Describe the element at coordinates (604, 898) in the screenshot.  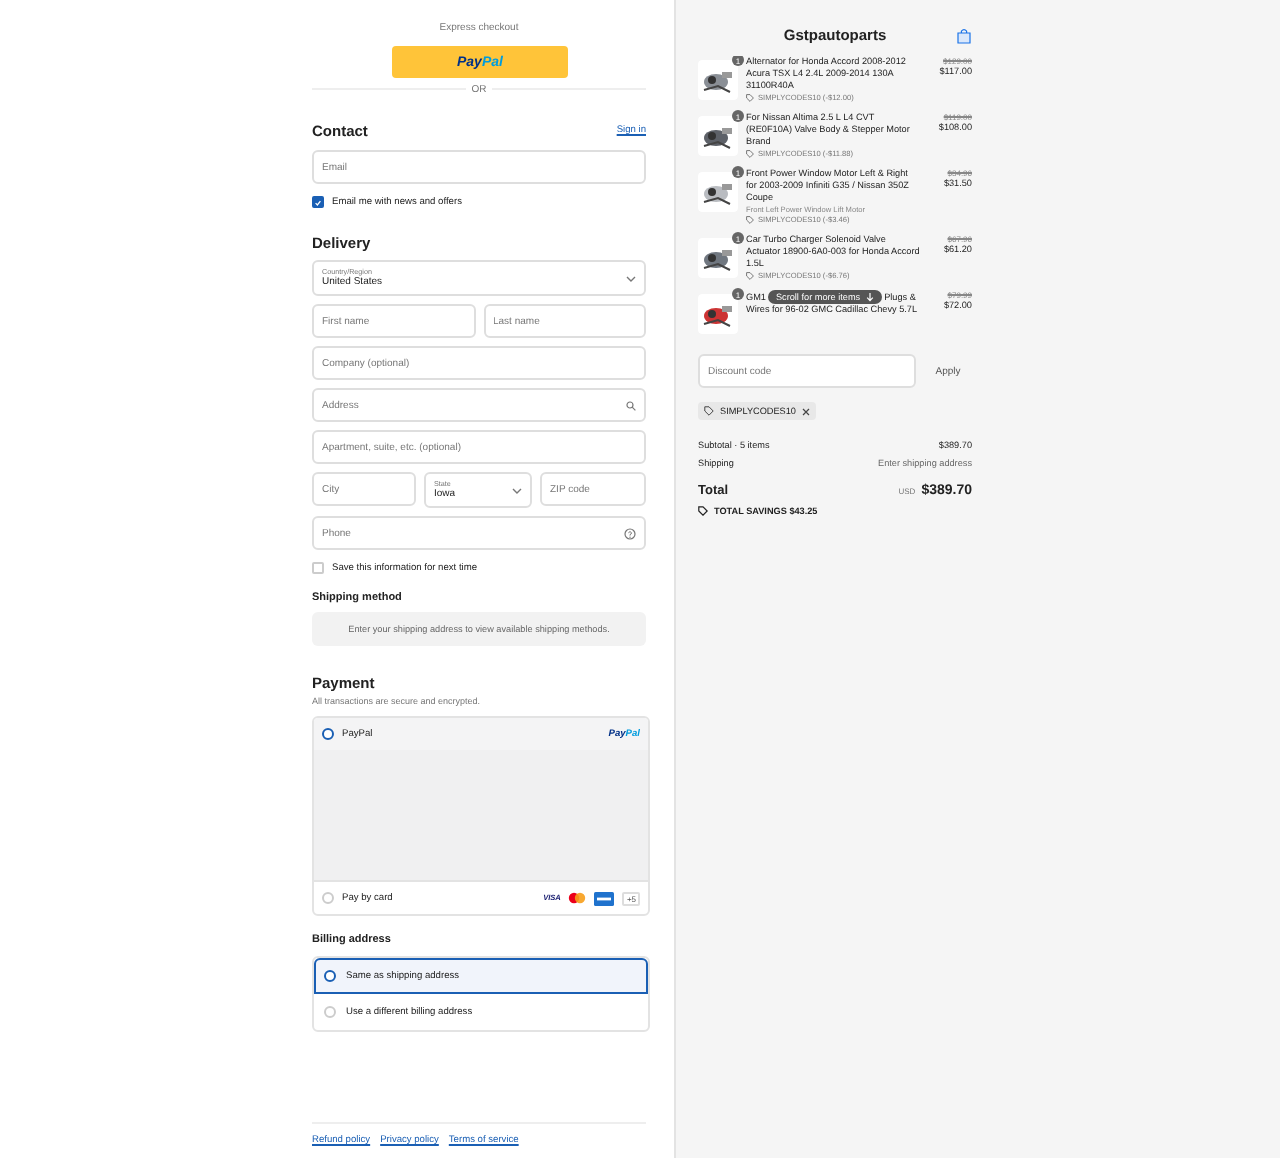
I see `card-icon` at that location.